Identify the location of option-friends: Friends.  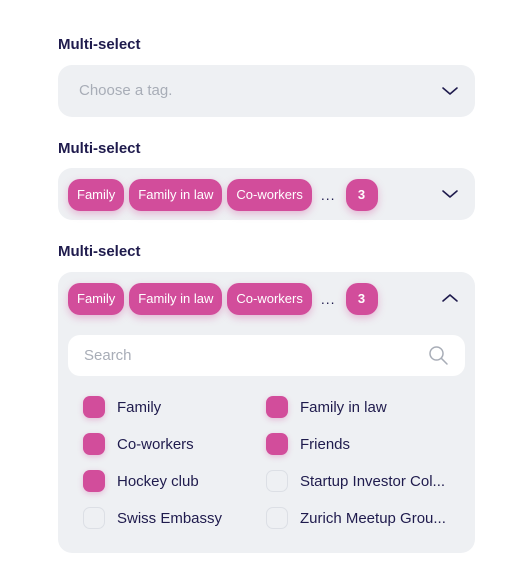
(308, 444).